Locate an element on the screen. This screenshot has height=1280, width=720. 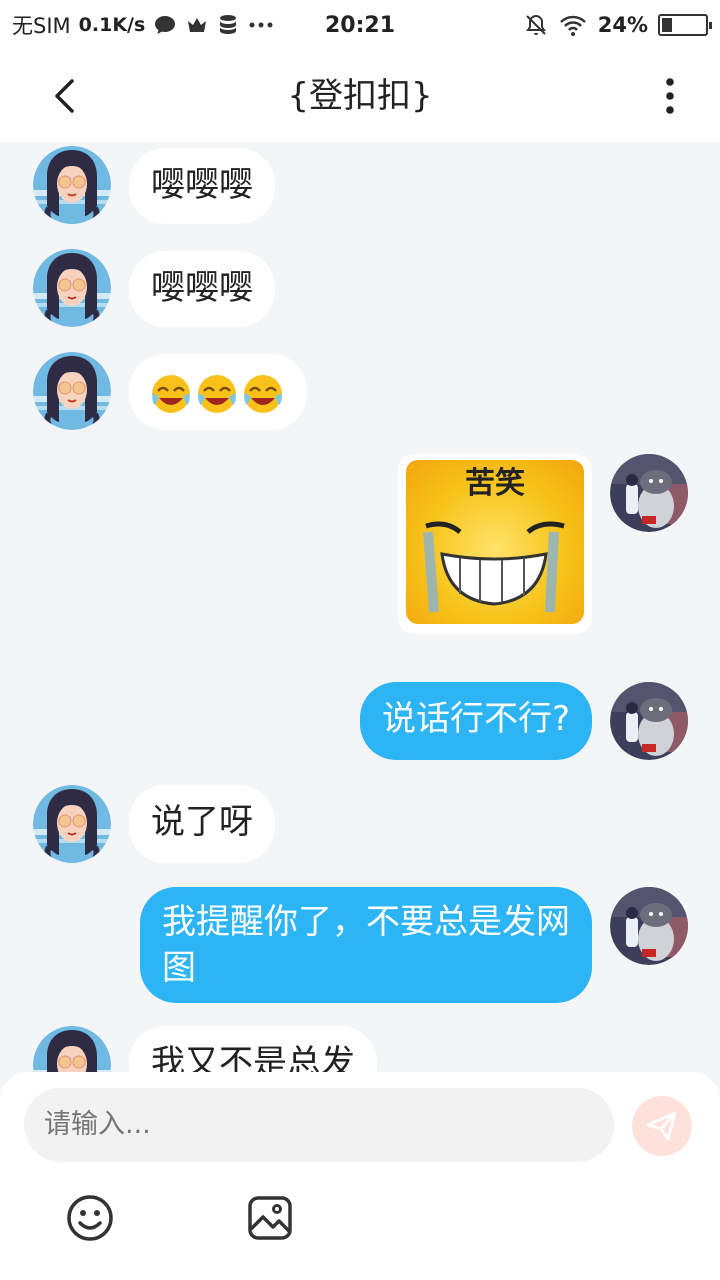
more-vertical-icon is located at coordinates (670, 96).